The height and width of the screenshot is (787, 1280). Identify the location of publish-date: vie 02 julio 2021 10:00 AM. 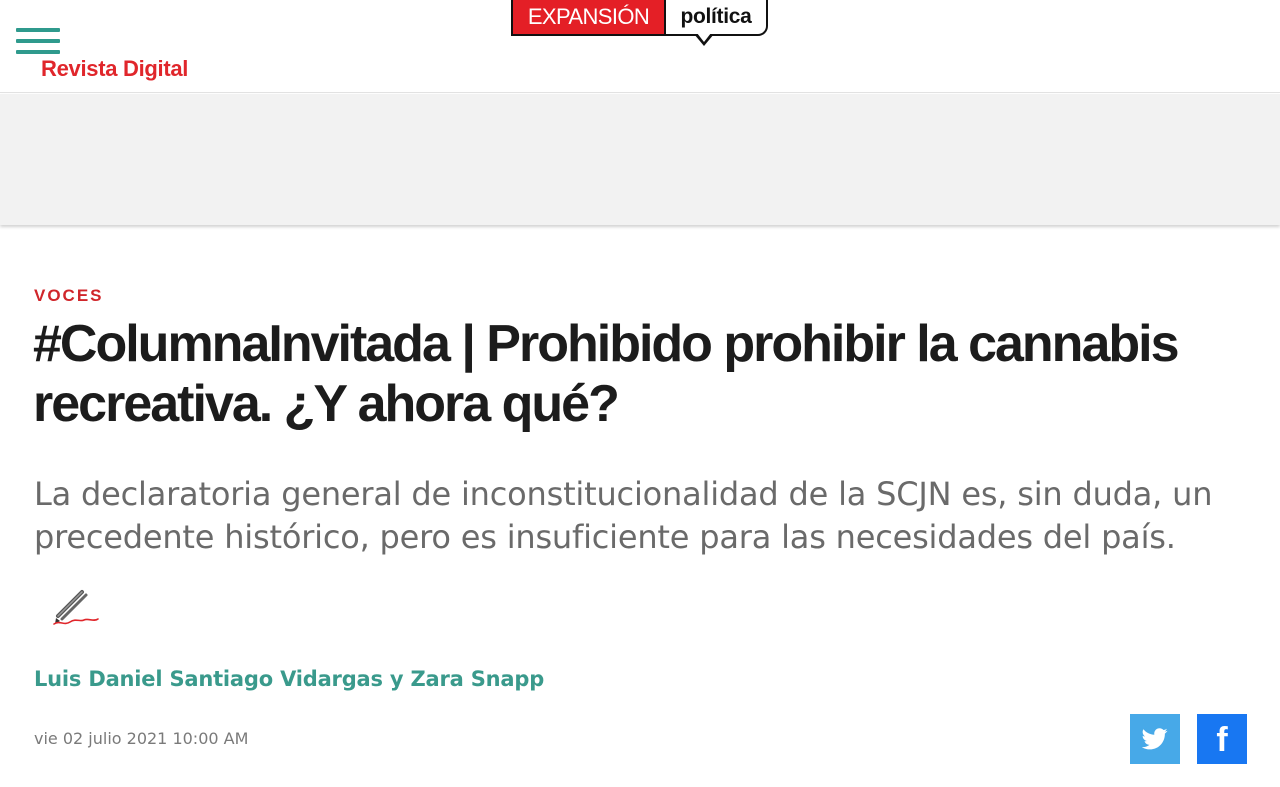
(141, 738).